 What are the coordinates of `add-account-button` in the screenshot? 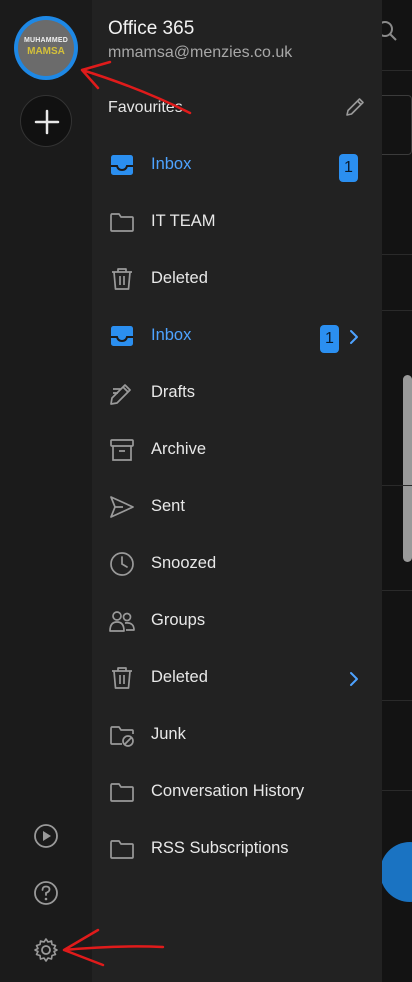 It's located at (46, 121).